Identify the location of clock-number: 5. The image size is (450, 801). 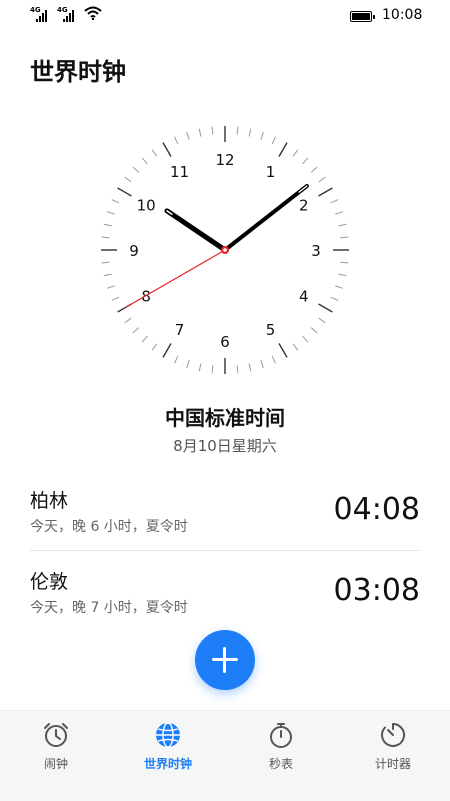
(271, 330).